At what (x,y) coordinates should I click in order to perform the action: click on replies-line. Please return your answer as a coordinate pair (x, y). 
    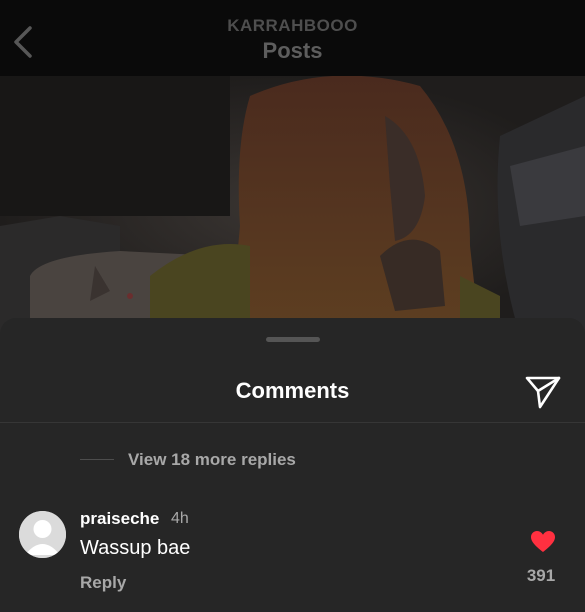
    Looking at the image, I should click on (97, 459).